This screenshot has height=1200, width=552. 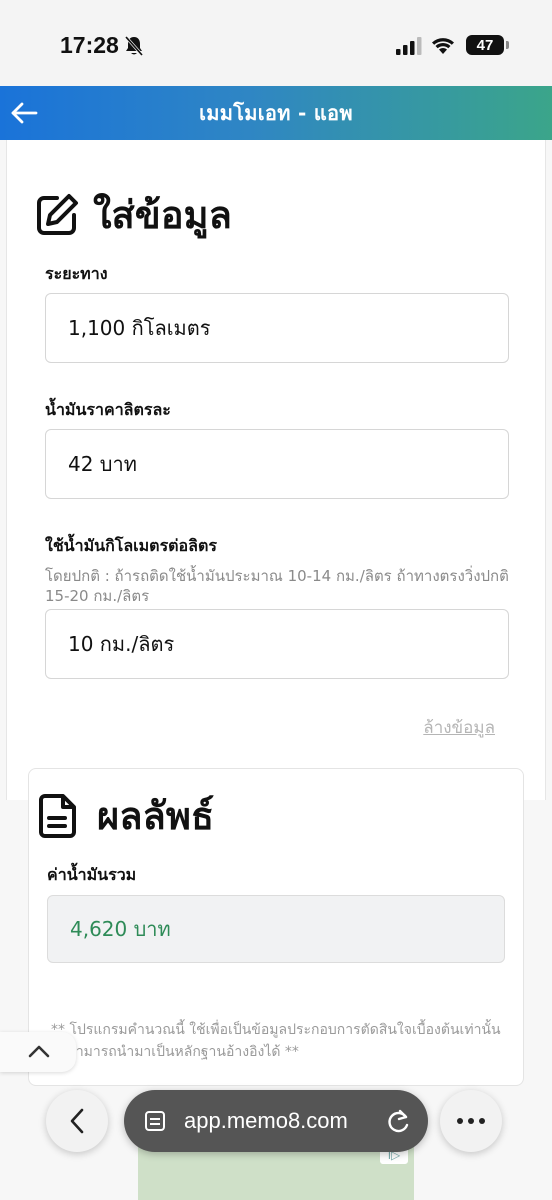 What do you see at coordinates (131, 545) in the screenshot?
I see `consumption-label: ใช้น้ำมันกิโลเมตรต่อลิตร` at bounding box center [131, 545].